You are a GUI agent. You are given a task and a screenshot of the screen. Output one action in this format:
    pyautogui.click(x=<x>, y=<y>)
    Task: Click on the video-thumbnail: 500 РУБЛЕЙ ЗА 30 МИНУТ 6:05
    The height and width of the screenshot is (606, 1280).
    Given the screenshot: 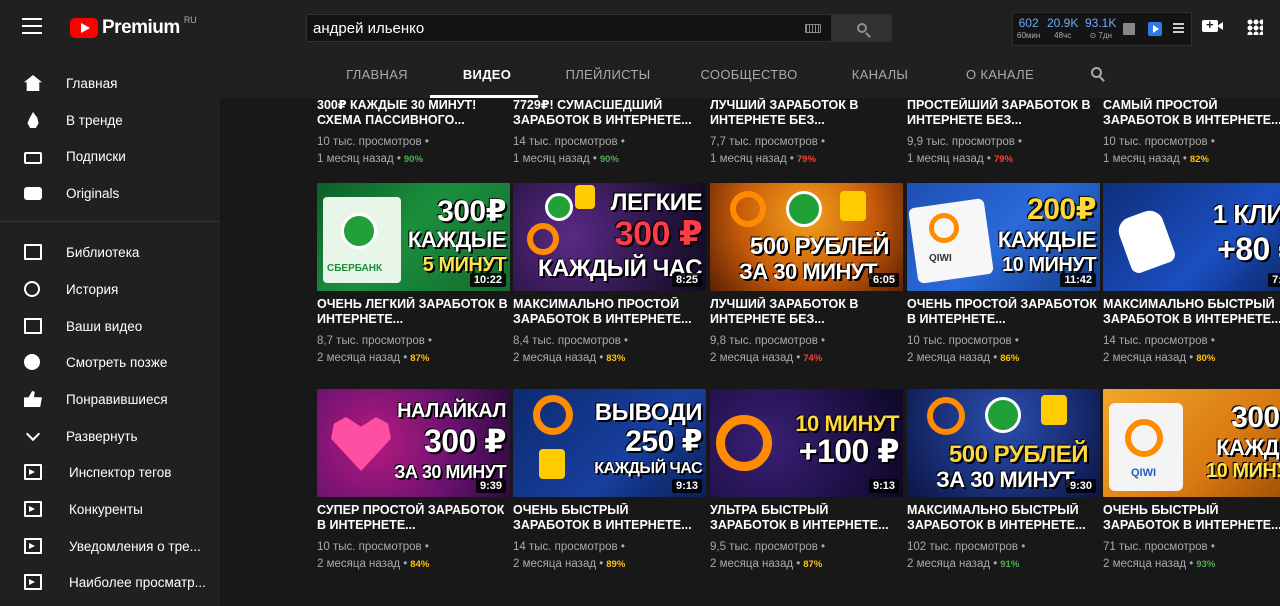 What is the action you would take?
    pyautogui.click(x=806, y=237)
    